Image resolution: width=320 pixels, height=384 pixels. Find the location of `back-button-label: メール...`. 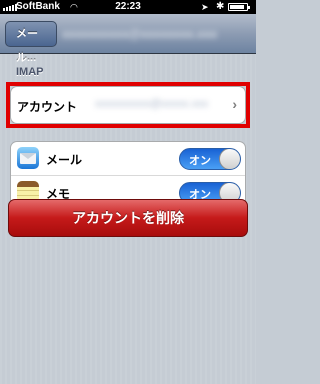

back-button-label: メール... is located at coordinates (27, 46).